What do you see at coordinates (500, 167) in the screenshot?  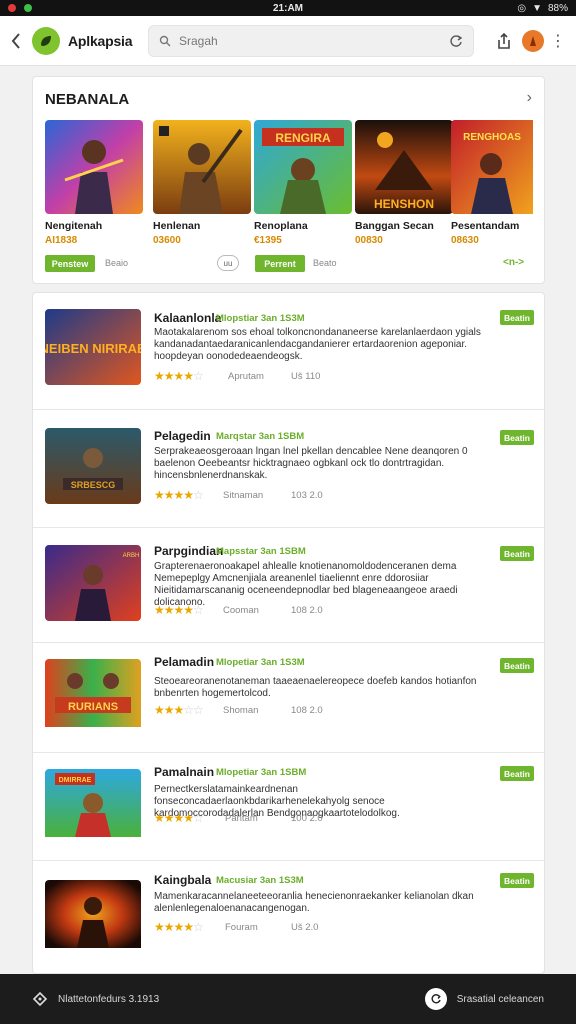 I see `game-thumbnail: RENGHOAS` at bounding box center [500, 167].